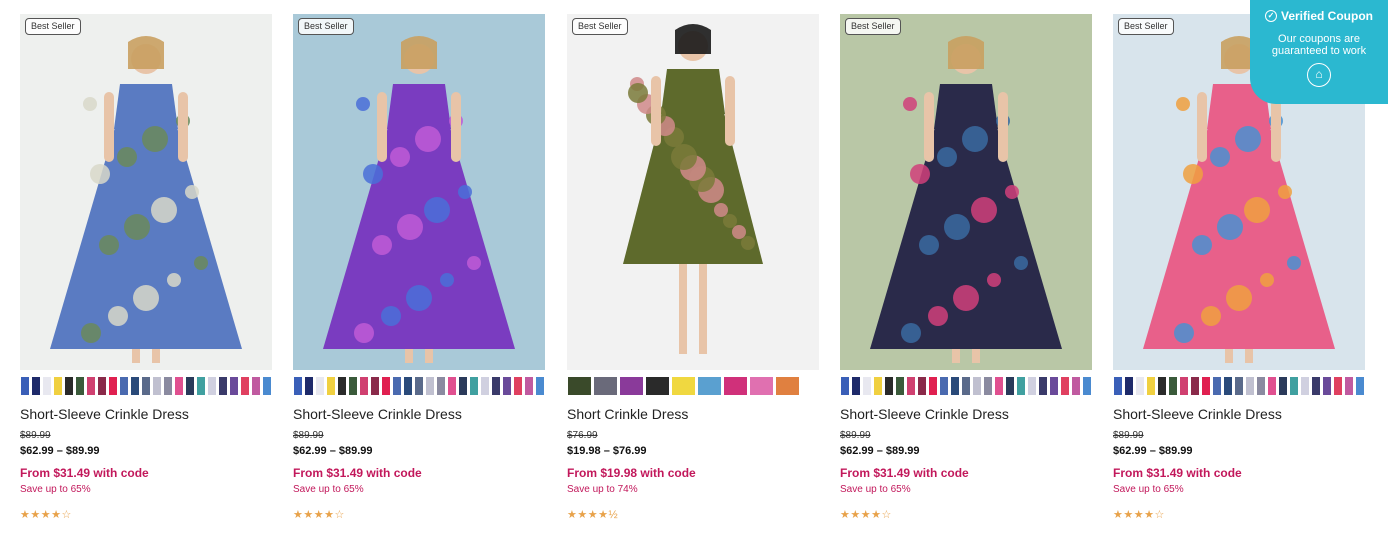 Image resolution: width=1388 pixels, height=537 pixels. I want to click on product-title: Short Crinkle Dress, so click(693, 415).